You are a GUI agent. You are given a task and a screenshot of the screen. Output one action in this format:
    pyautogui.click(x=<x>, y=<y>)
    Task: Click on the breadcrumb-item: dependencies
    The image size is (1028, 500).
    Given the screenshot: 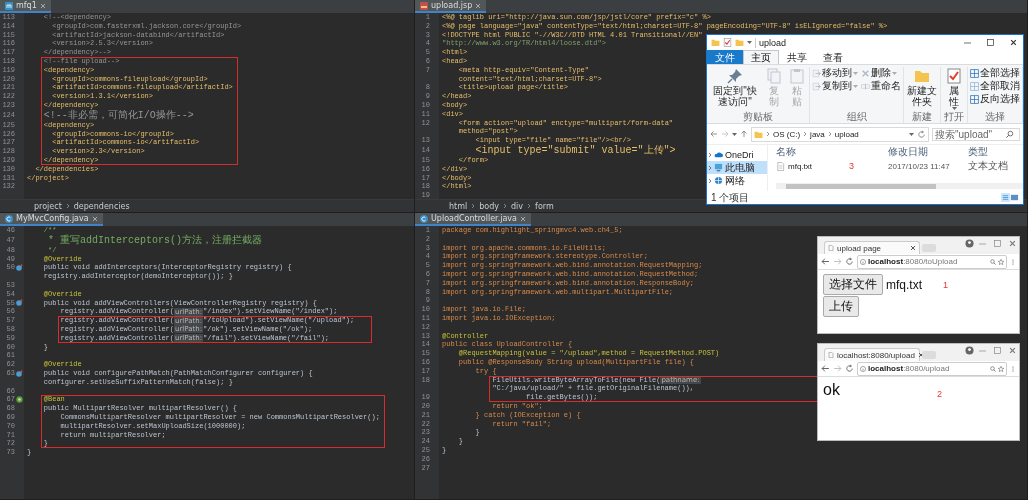 What is the action you would take?
    pyautogui.click(x=101, y=206)
    